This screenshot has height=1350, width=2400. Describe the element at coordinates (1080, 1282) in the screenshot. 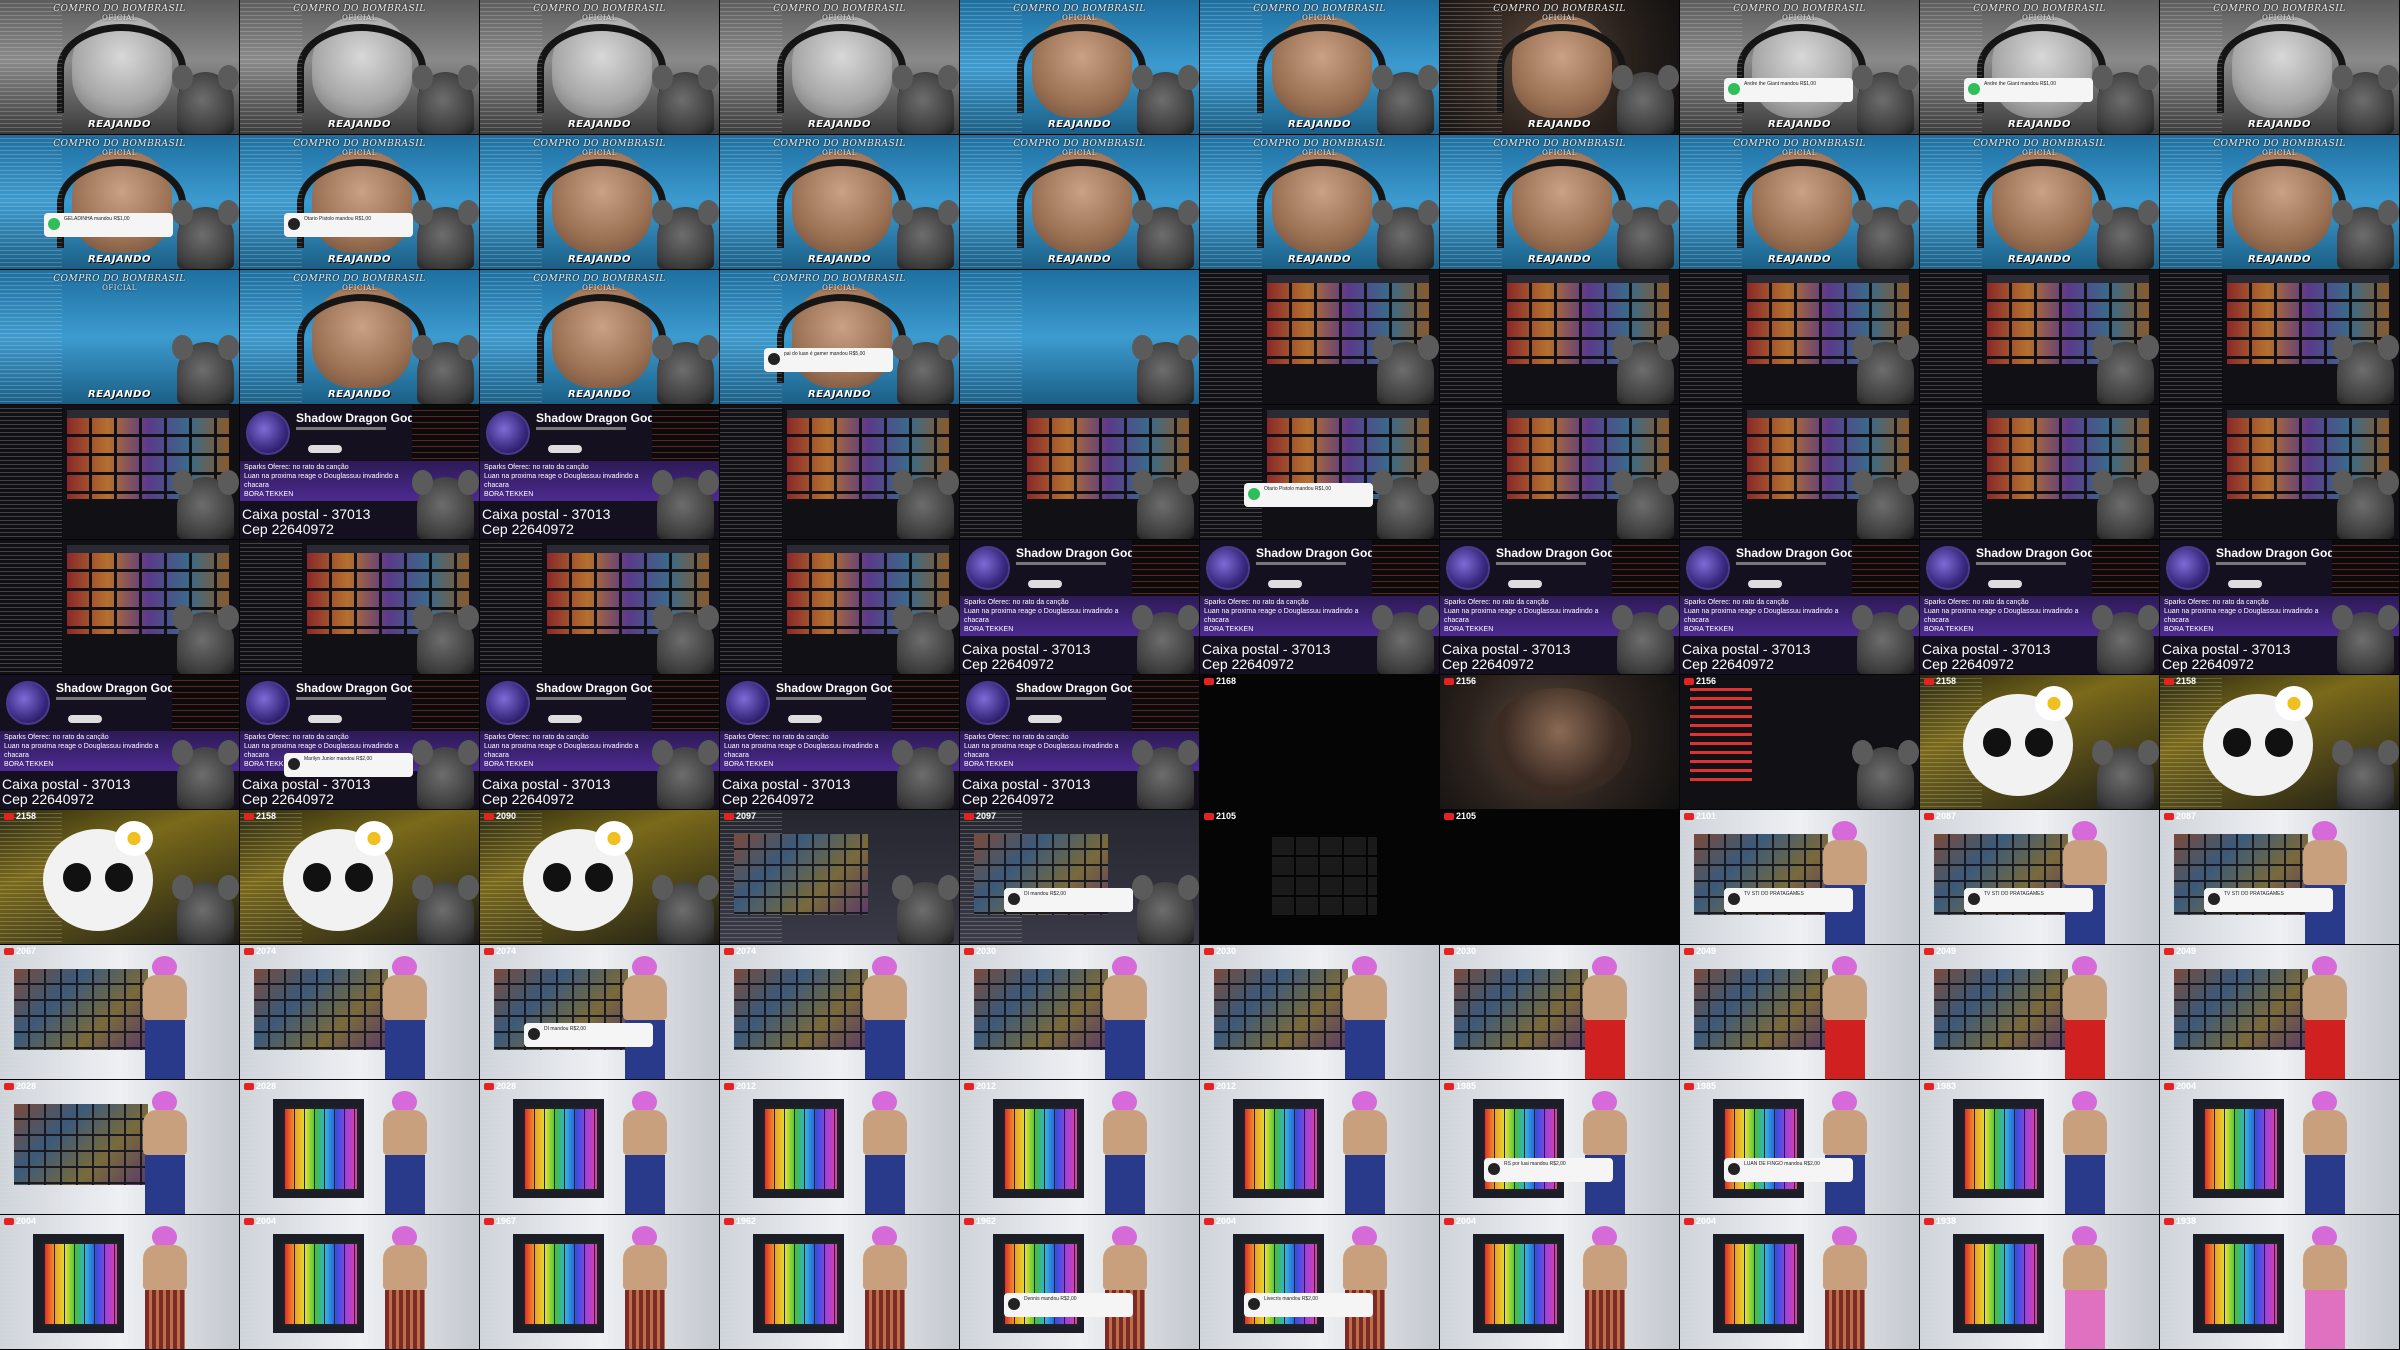

I see `storyboard-tile: Dennis mandou R$2,00 1962` at that location.